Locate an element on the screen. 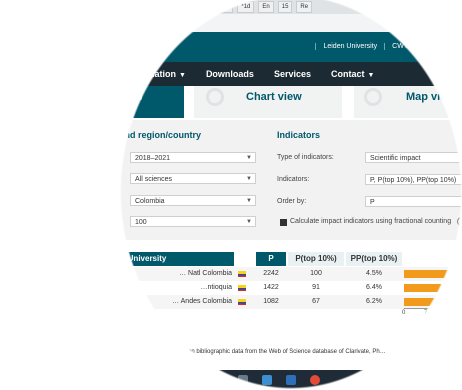 This screenshot has height=390, width=462. header-links: Leiden University CWTS CWTS B is located at coordinates (388, 46).